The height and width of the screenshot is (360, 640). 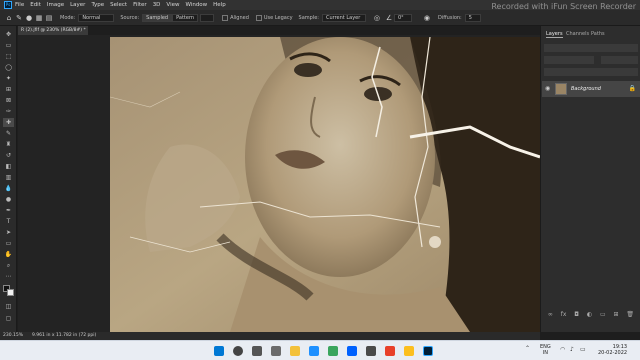 What do you see at coordinates (320, 350) in the screenshot?
I see `windows-taskbar: ⌃ ENG IN ◠ ♪ ▭ 19:13 20-02-2022` at bounding box center [320, 350].